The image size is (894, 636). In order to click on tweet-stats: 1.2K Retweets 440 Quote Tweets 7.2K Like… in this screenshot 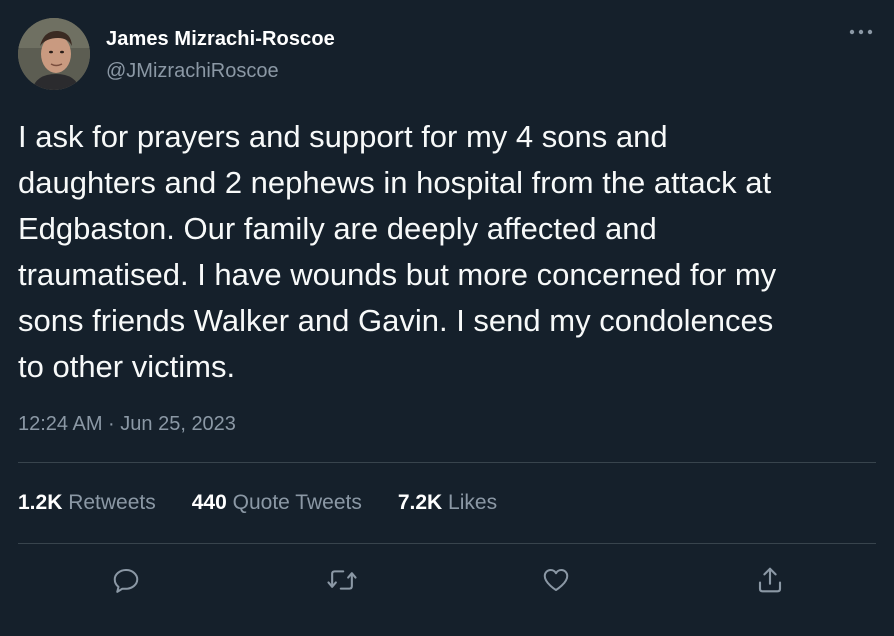, I will do `click(257, 503)`.